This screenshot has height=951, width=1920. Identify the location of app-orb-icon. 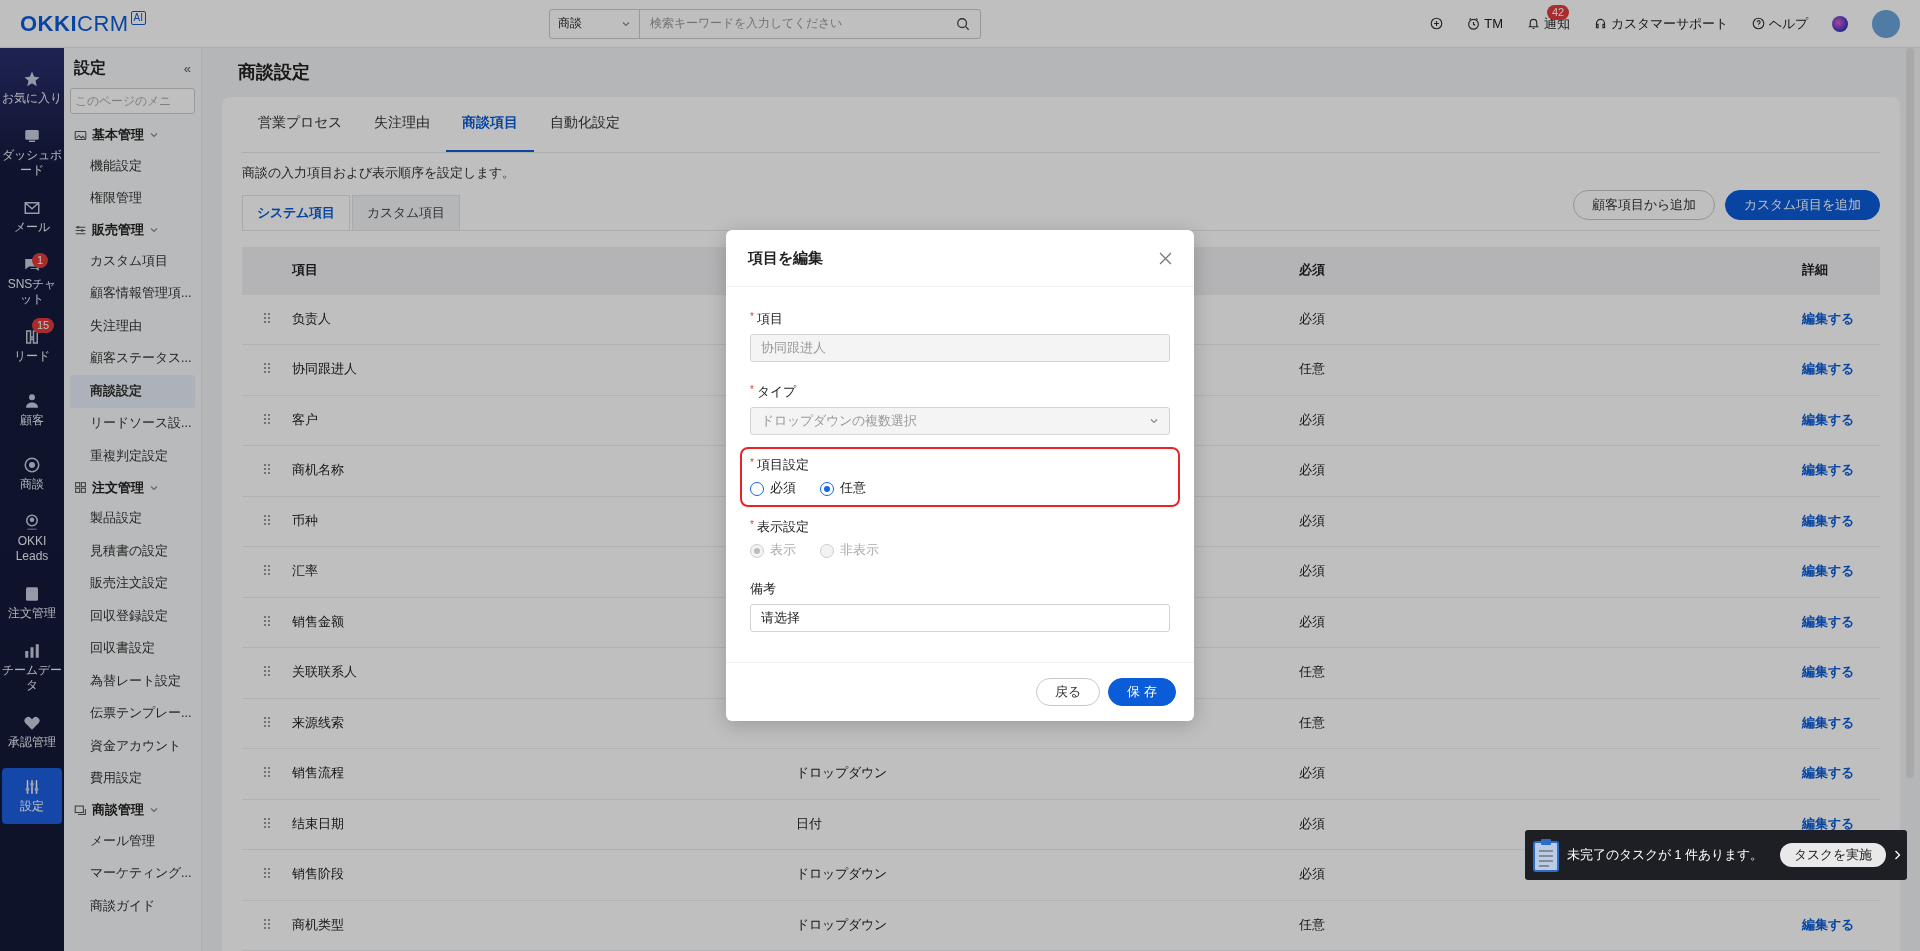
(1840, 23).